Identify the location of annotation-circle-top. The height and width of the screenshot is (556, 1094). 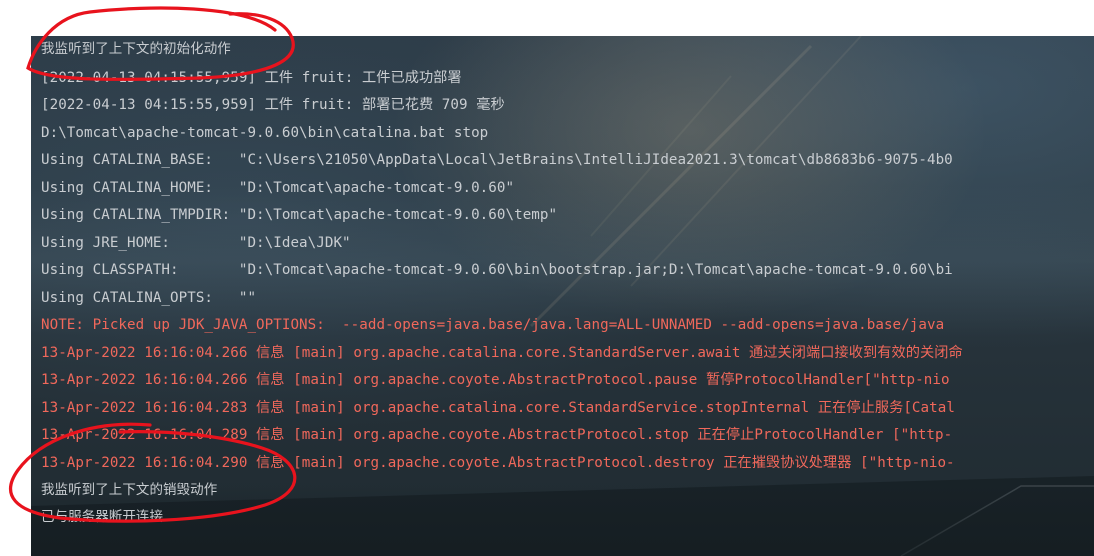
(160, 44).